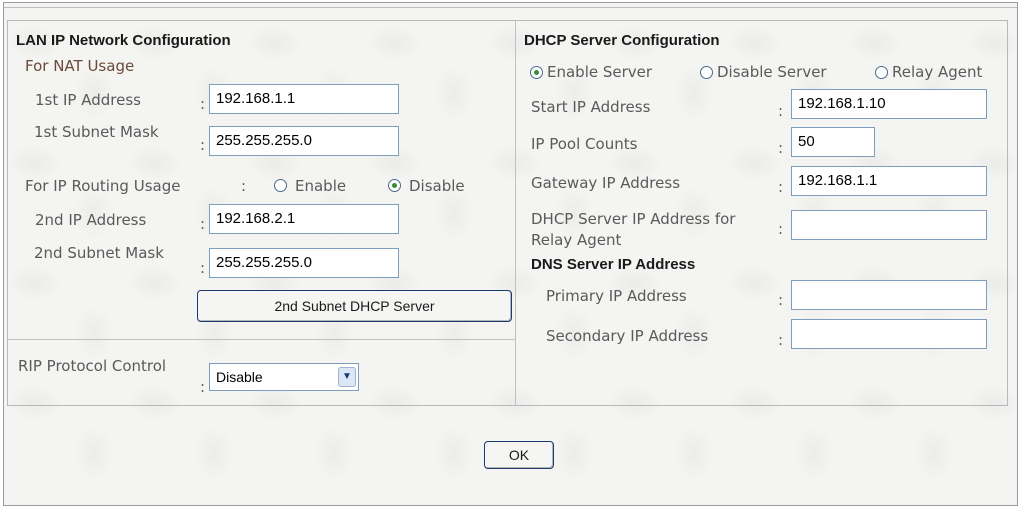 This screenshot has height=511, width=1023. What do you see at coordinates (622, 40) in the screenshot?
I see `dhcp-section-title: DHCP Server Configuration` at bounding box center [622, 40].